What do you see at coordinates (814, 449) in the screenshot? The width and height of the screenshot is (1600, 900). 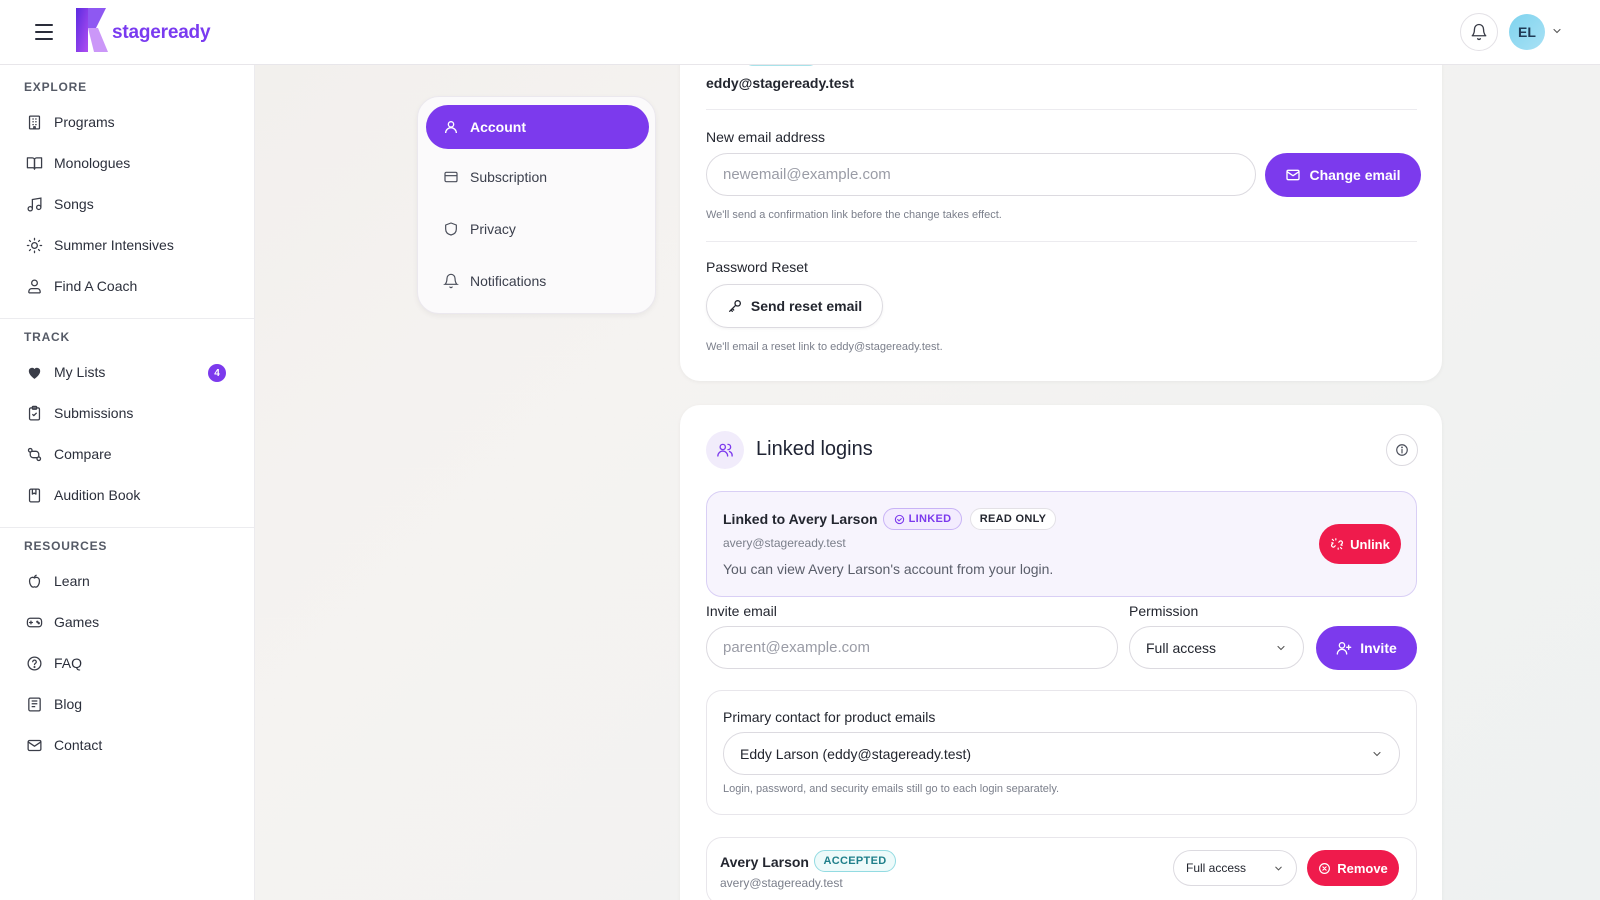 I see `linked-logins-title: Linked logins` at bounding box center [814, 449].